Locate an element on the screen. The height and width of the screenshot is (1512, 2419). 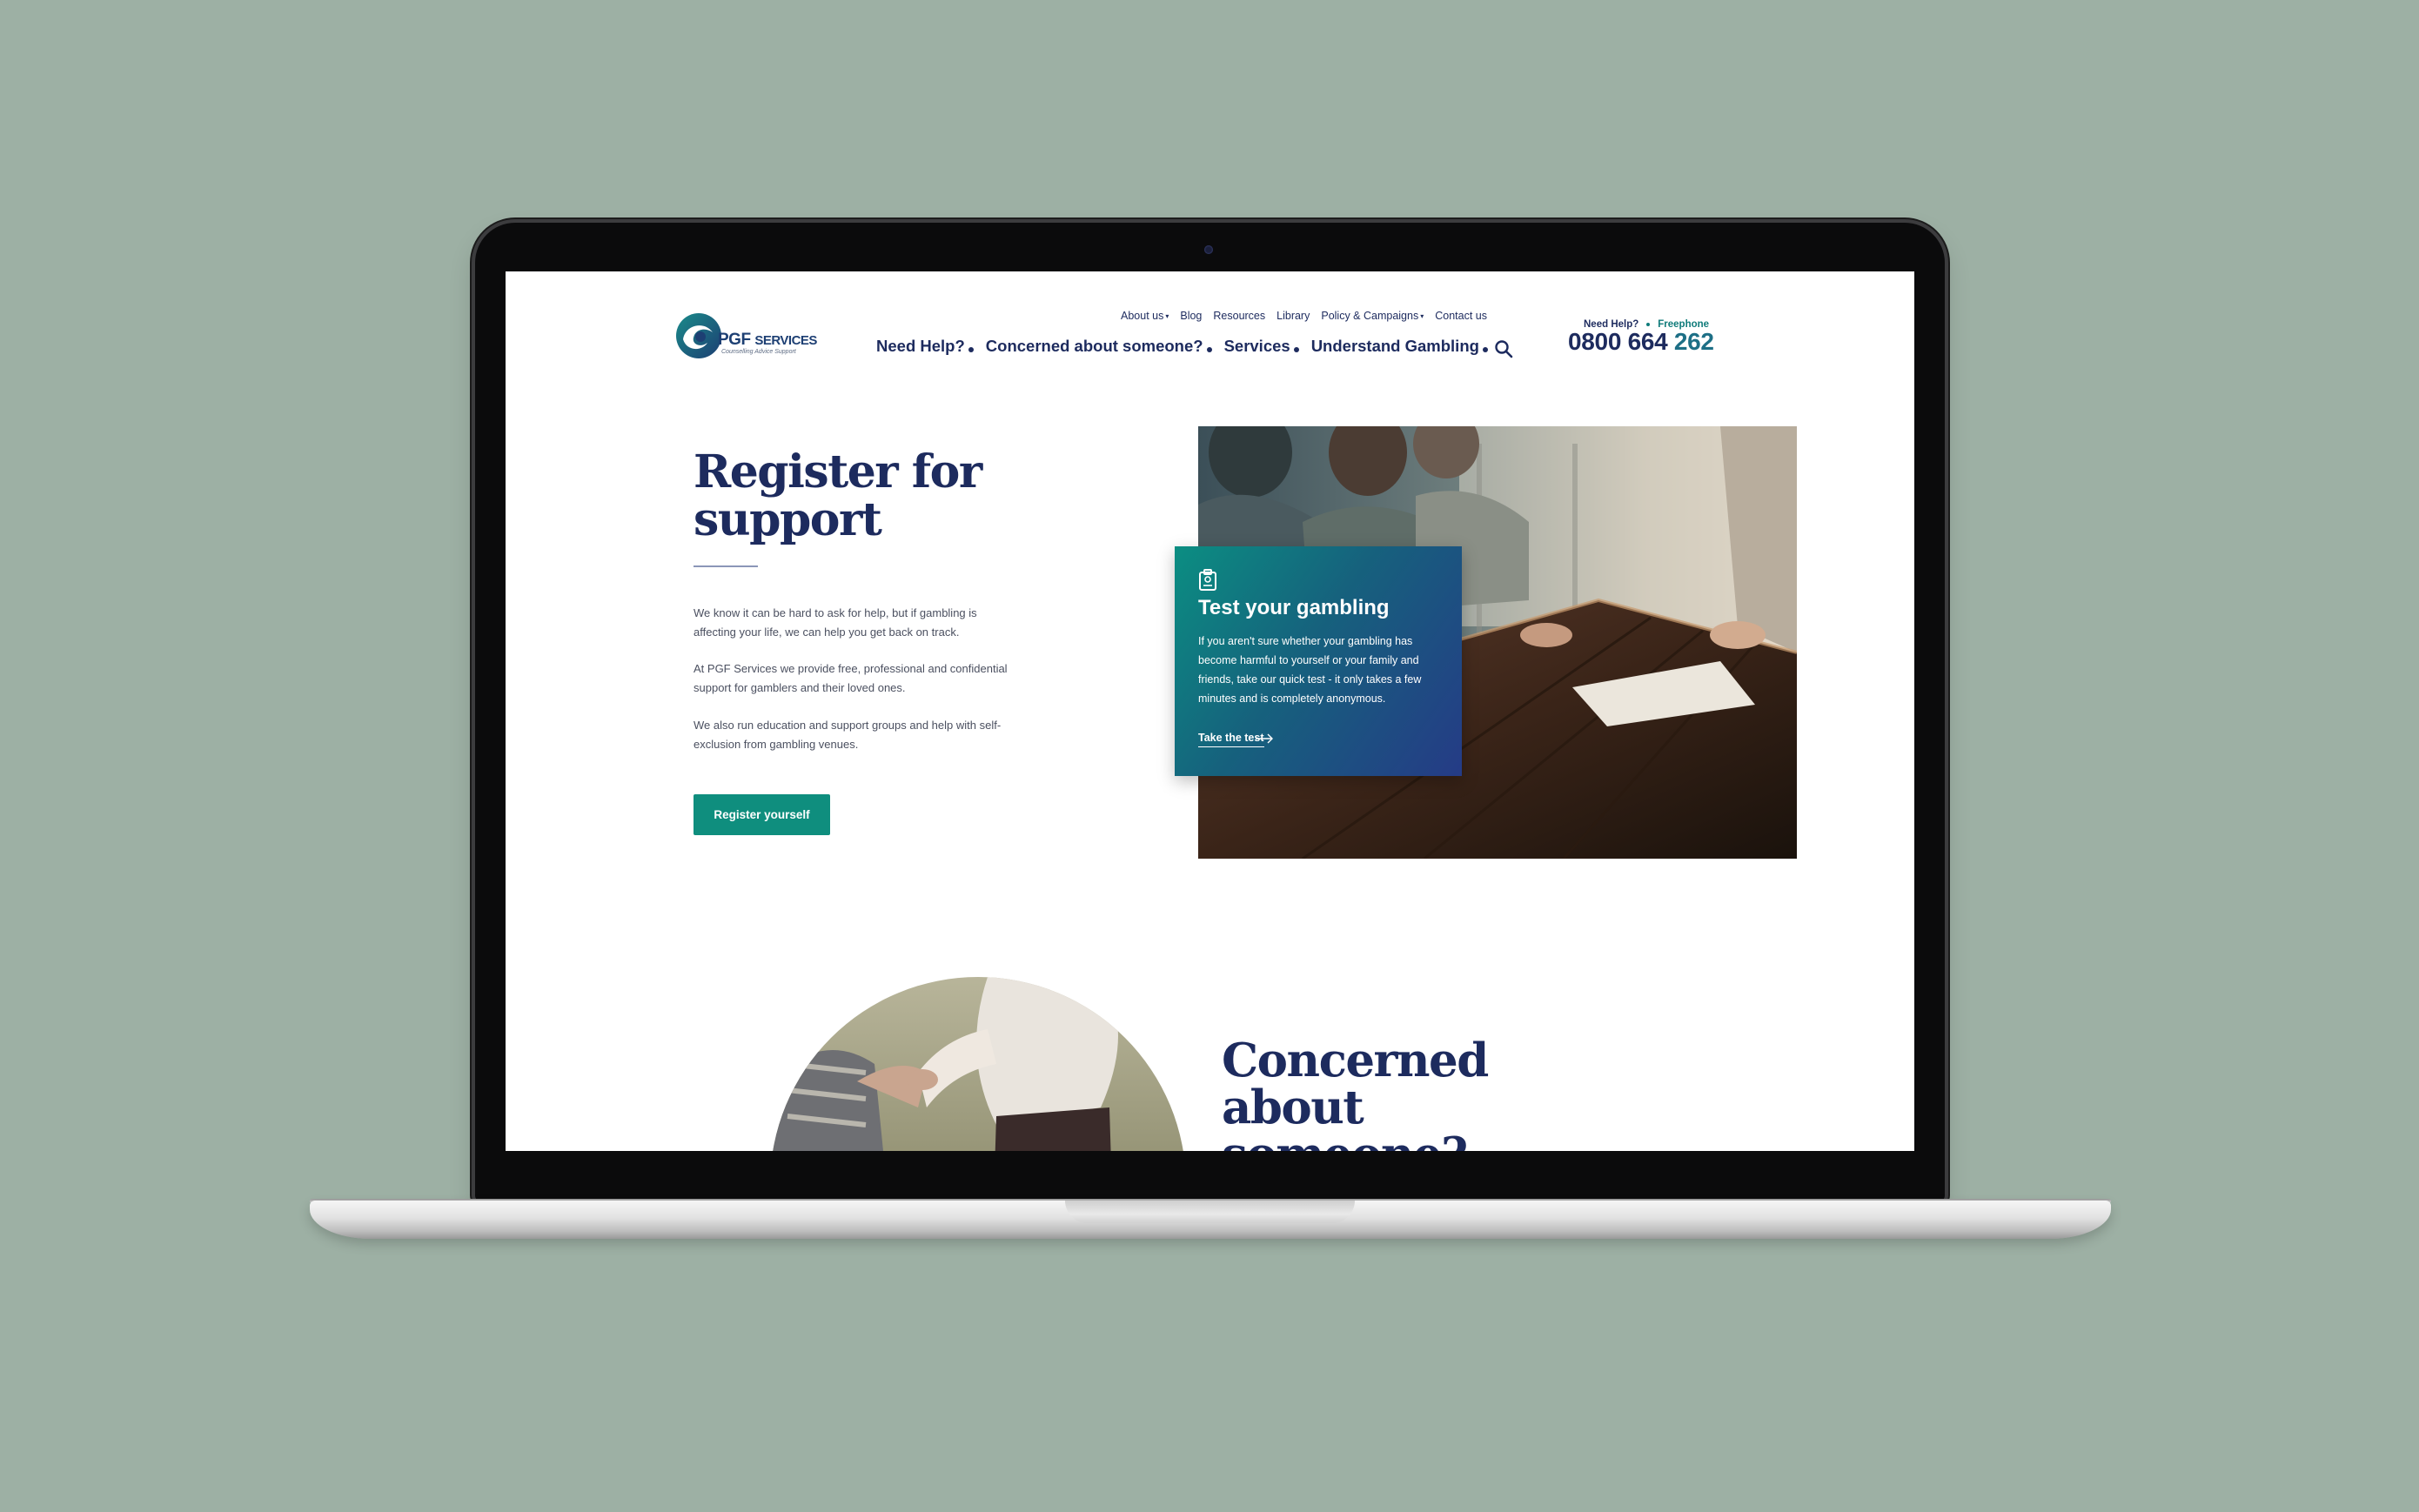
card-title: Test your gambling is located at coordinates (1294, 607).